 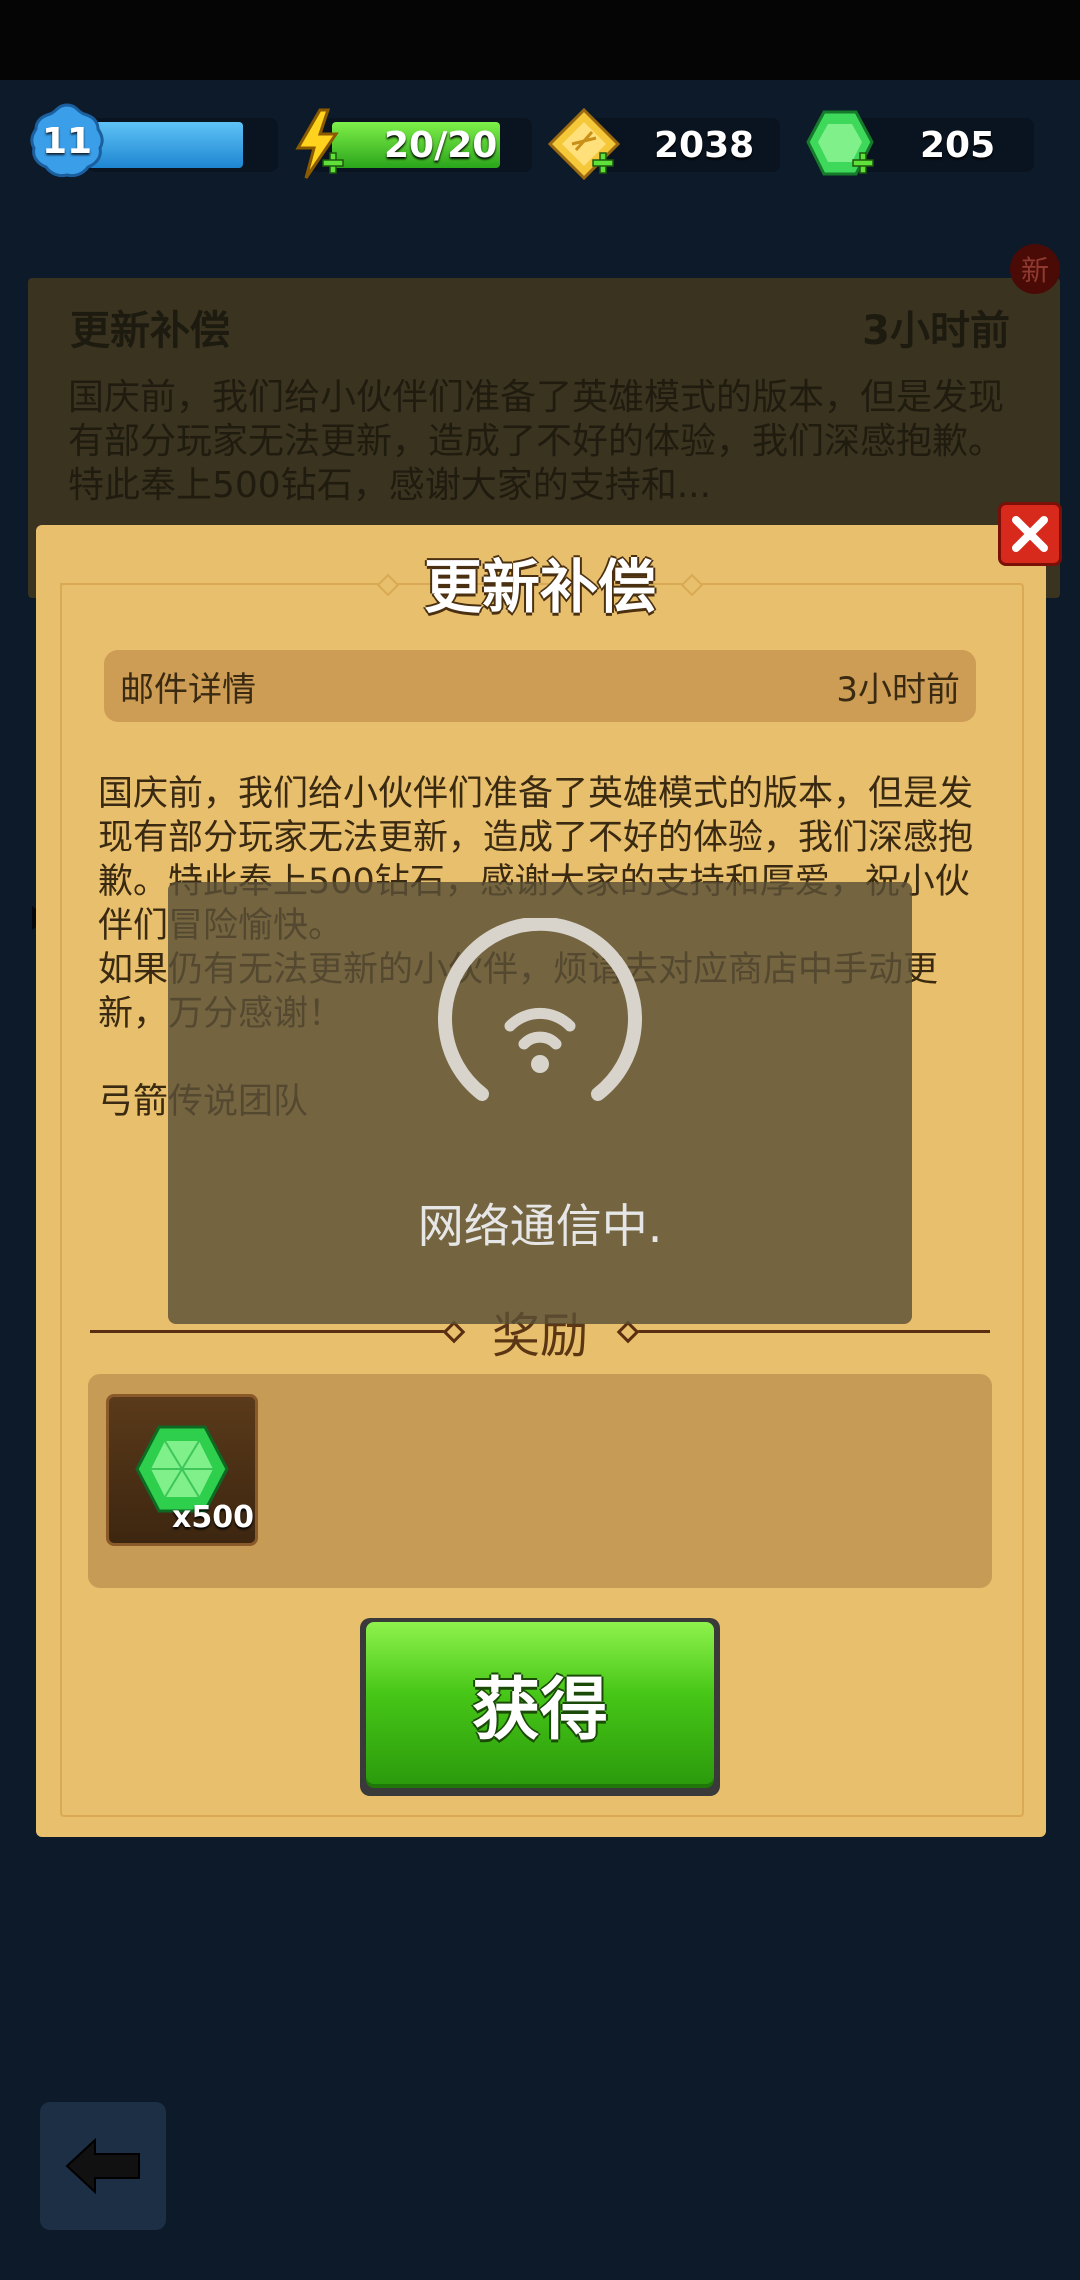 What do you see at coordinates (150, 331) in the screenshot?
I see `background-mail-title: 更新补偿` at bounding box center [150, 331].